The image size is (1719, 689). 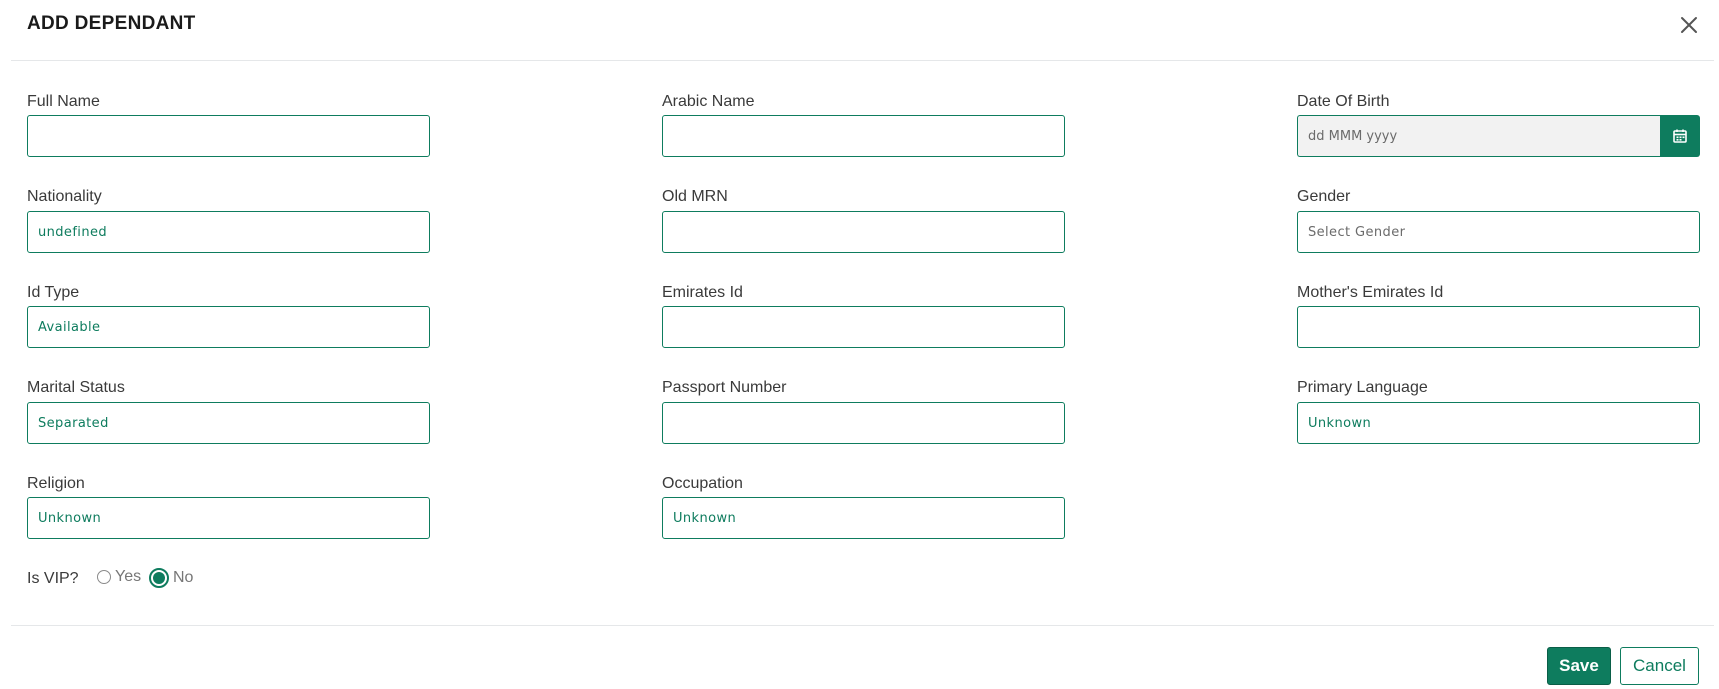 What do you see at coordinates (695, 196) in the screenshot?
I see `old-mrn-label: Old MRN` at bounding box center [695, 196].